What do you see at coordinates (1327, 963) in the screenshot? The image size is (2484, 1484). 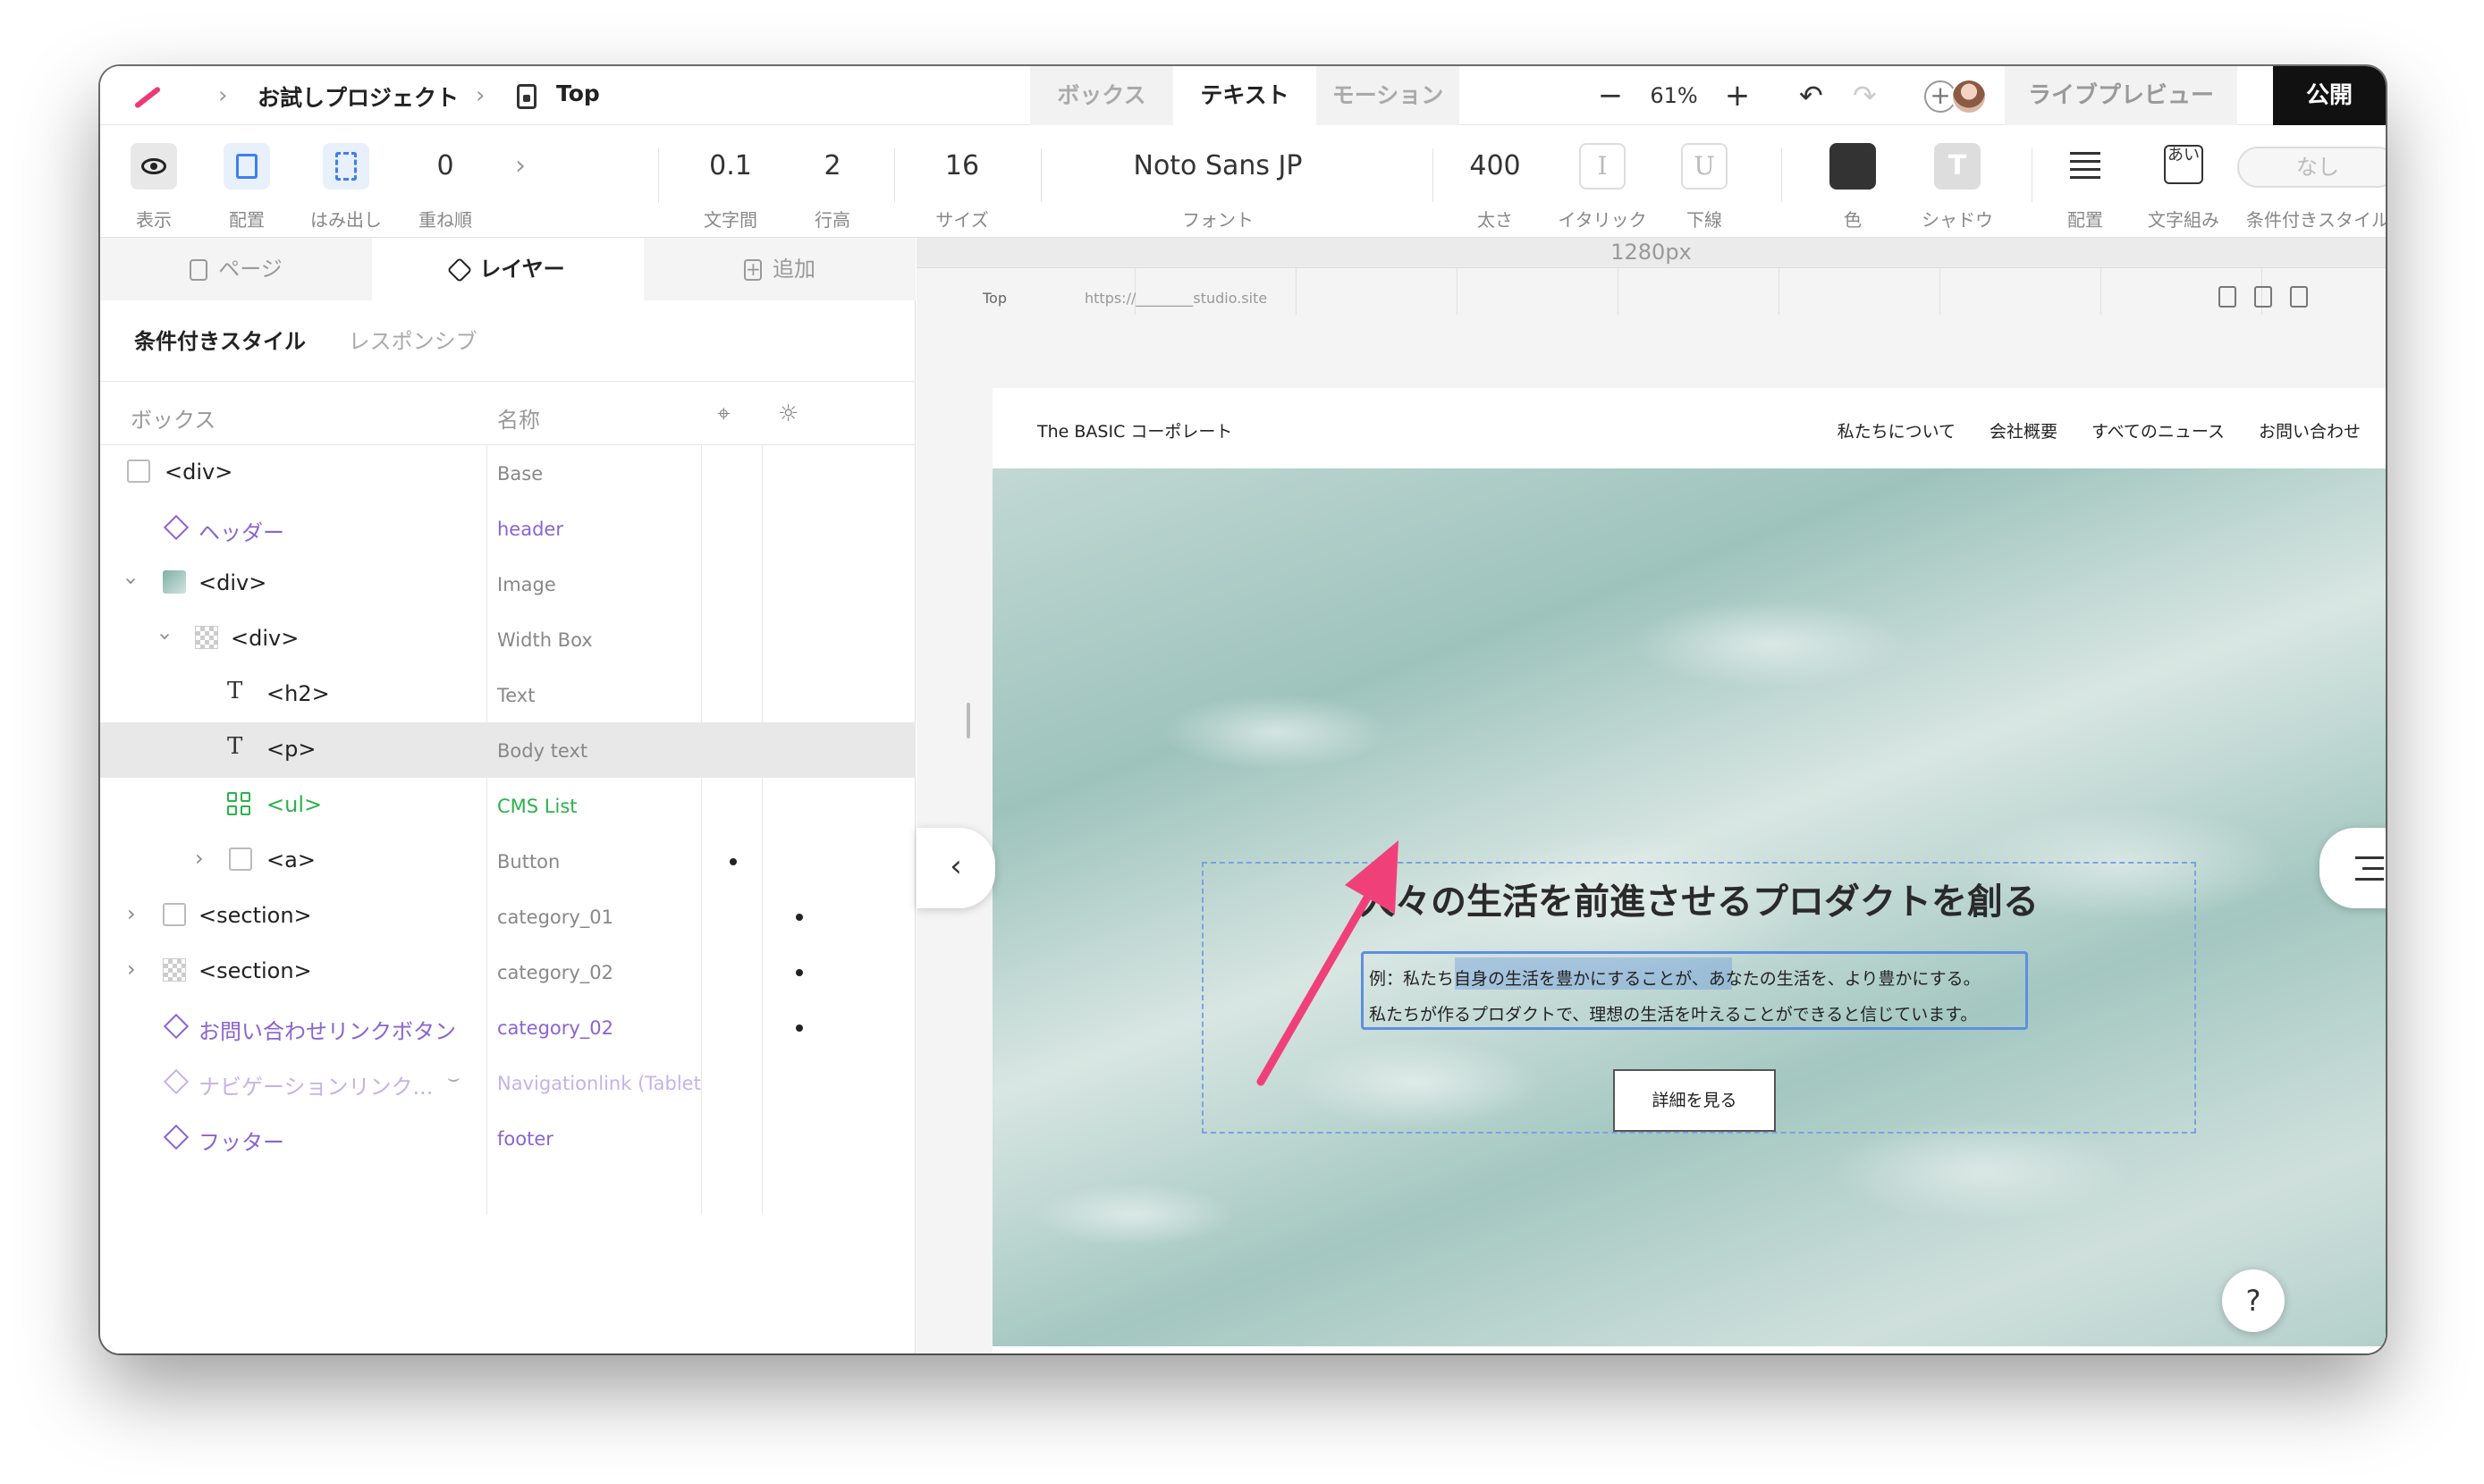 I see `annotation-arrow-icon` at bounding box center [1327, 963].